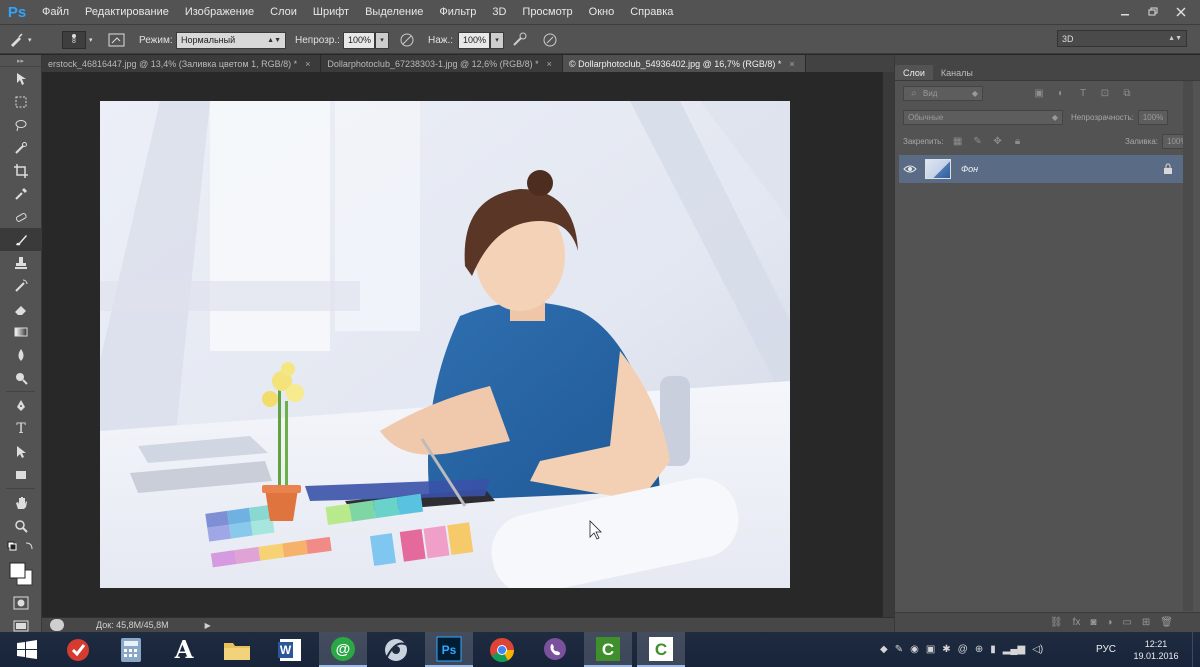 This screenshot has width=1200, height=667. What do you see at coordinates (290, 649) in the screenshot?
I see `word-icon: W` at bounding box center [290, 649].